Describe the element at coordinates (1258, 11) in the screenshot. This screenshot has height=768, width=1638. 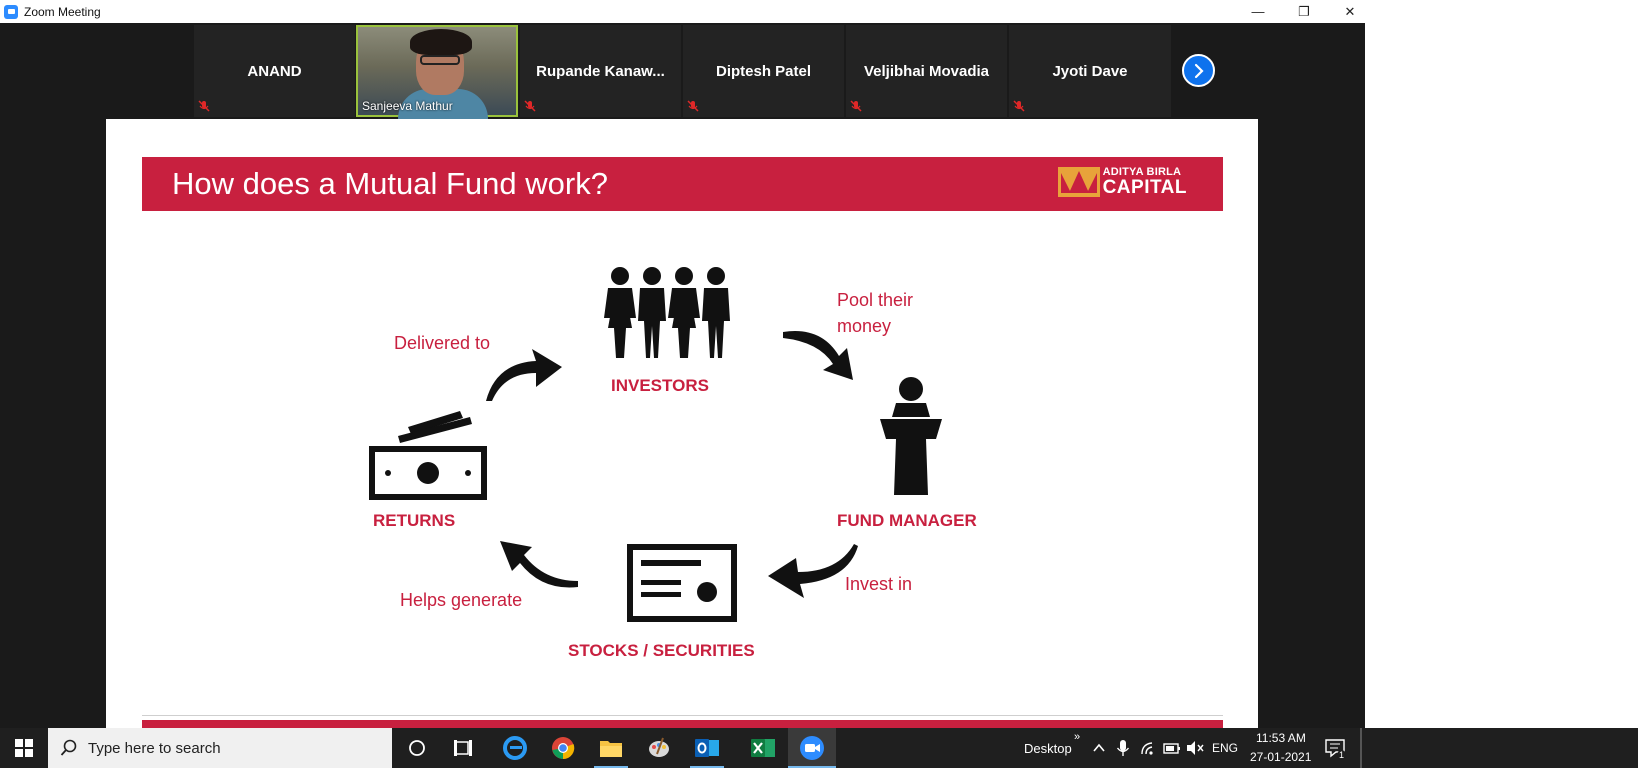
I see `minimize-button: —` at that location.